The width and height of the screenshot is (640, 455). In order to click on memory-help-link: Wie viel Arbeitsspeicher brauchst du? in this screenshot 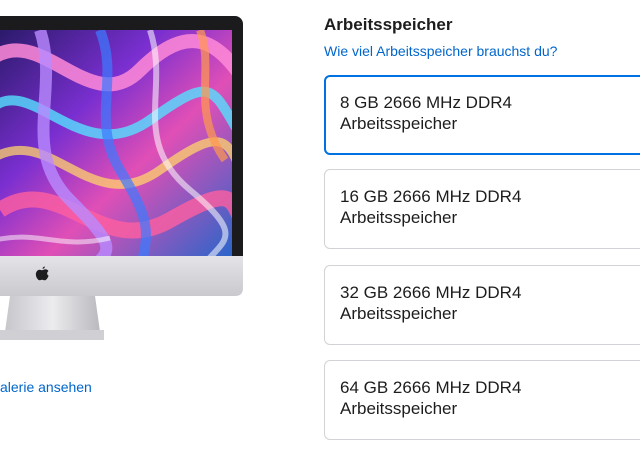, I will do `click(440, 51)`.